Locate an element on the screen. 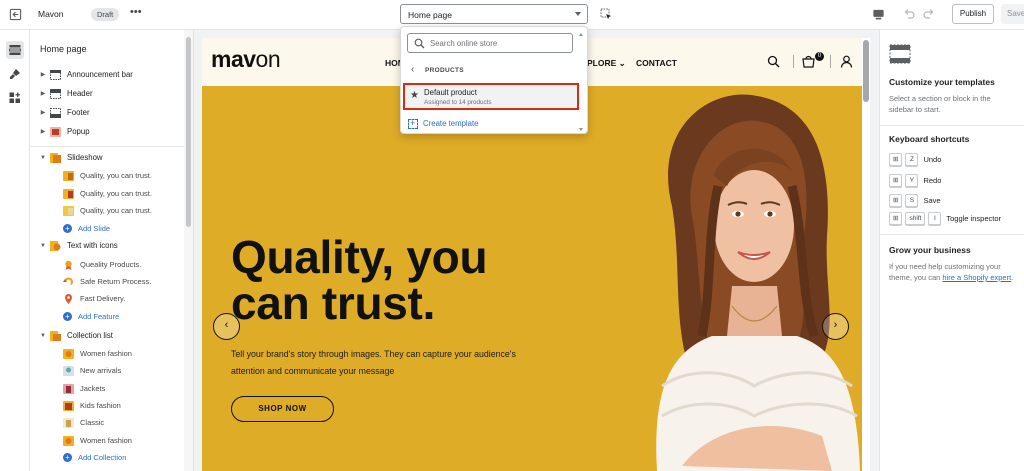  text-with-icons-icon is located at coordinates (55, 245).